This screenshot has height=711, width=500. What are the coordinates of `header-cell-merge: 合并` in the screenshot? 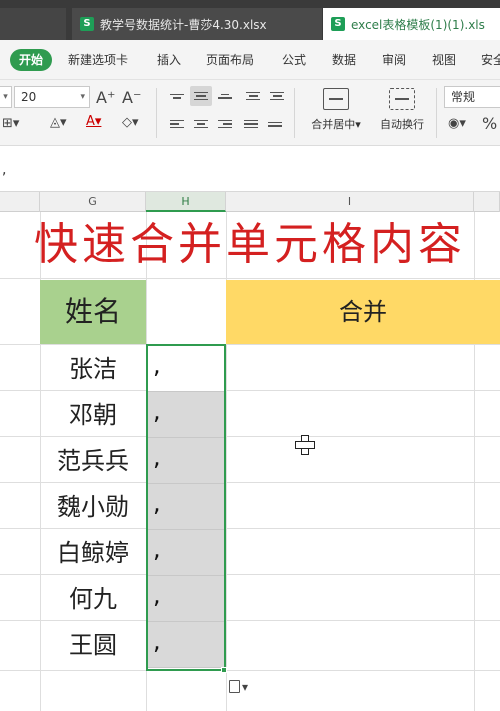 It's located at (363, 312).